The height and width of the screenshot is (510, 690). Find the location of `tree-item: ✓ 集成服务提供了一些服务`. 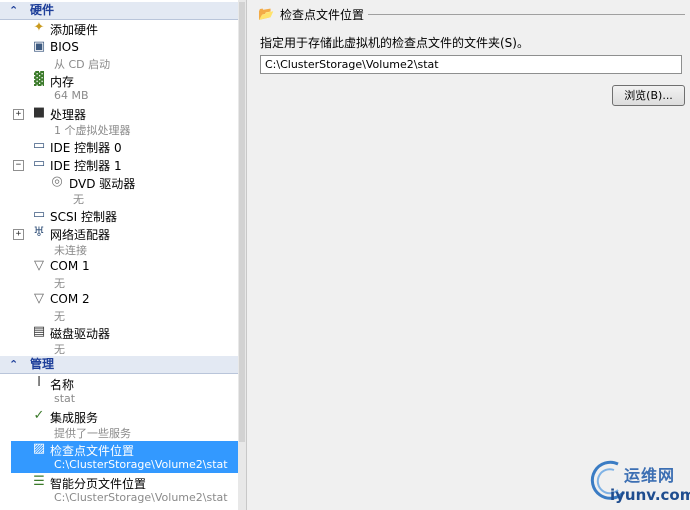

tree-item: ✓ 集成服务提供了一些服务 is located at coordinates (119, 424).